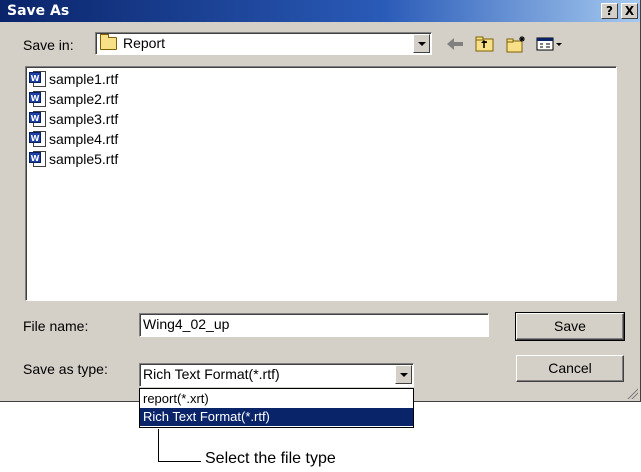 Image resolution: width=641 pixels, height=472 pixels. I want to click on file-name-text: sample4.rtf, so click(84, 139).